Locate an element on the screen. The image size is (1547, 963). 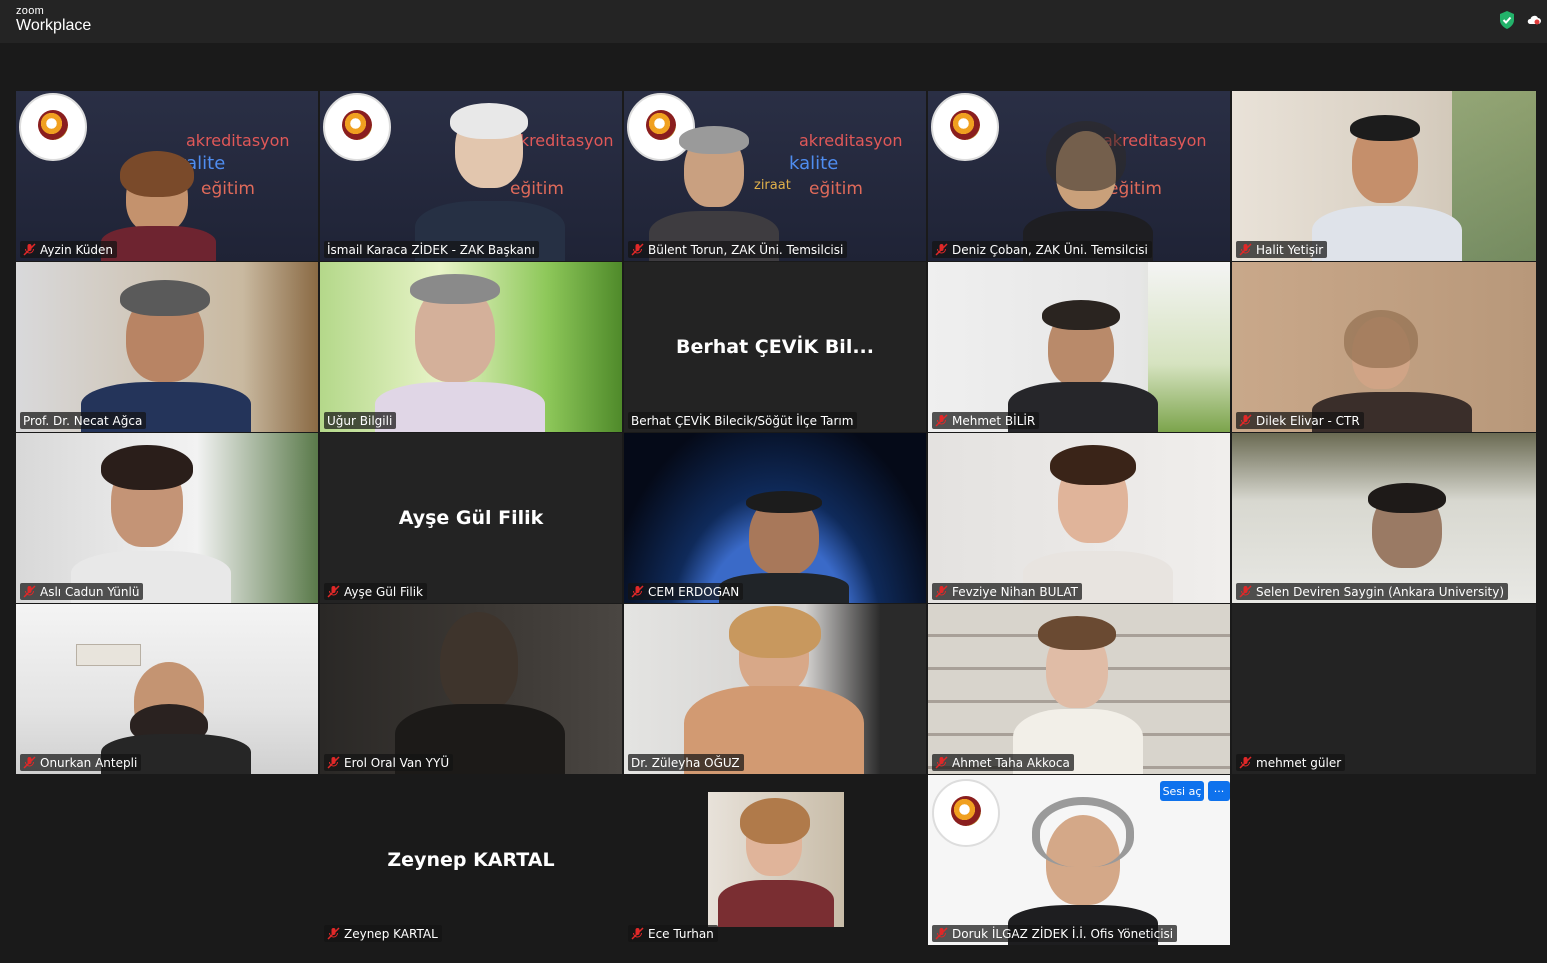
participant-label: Mehmet BİLİR is located at coordinates (986, 420).